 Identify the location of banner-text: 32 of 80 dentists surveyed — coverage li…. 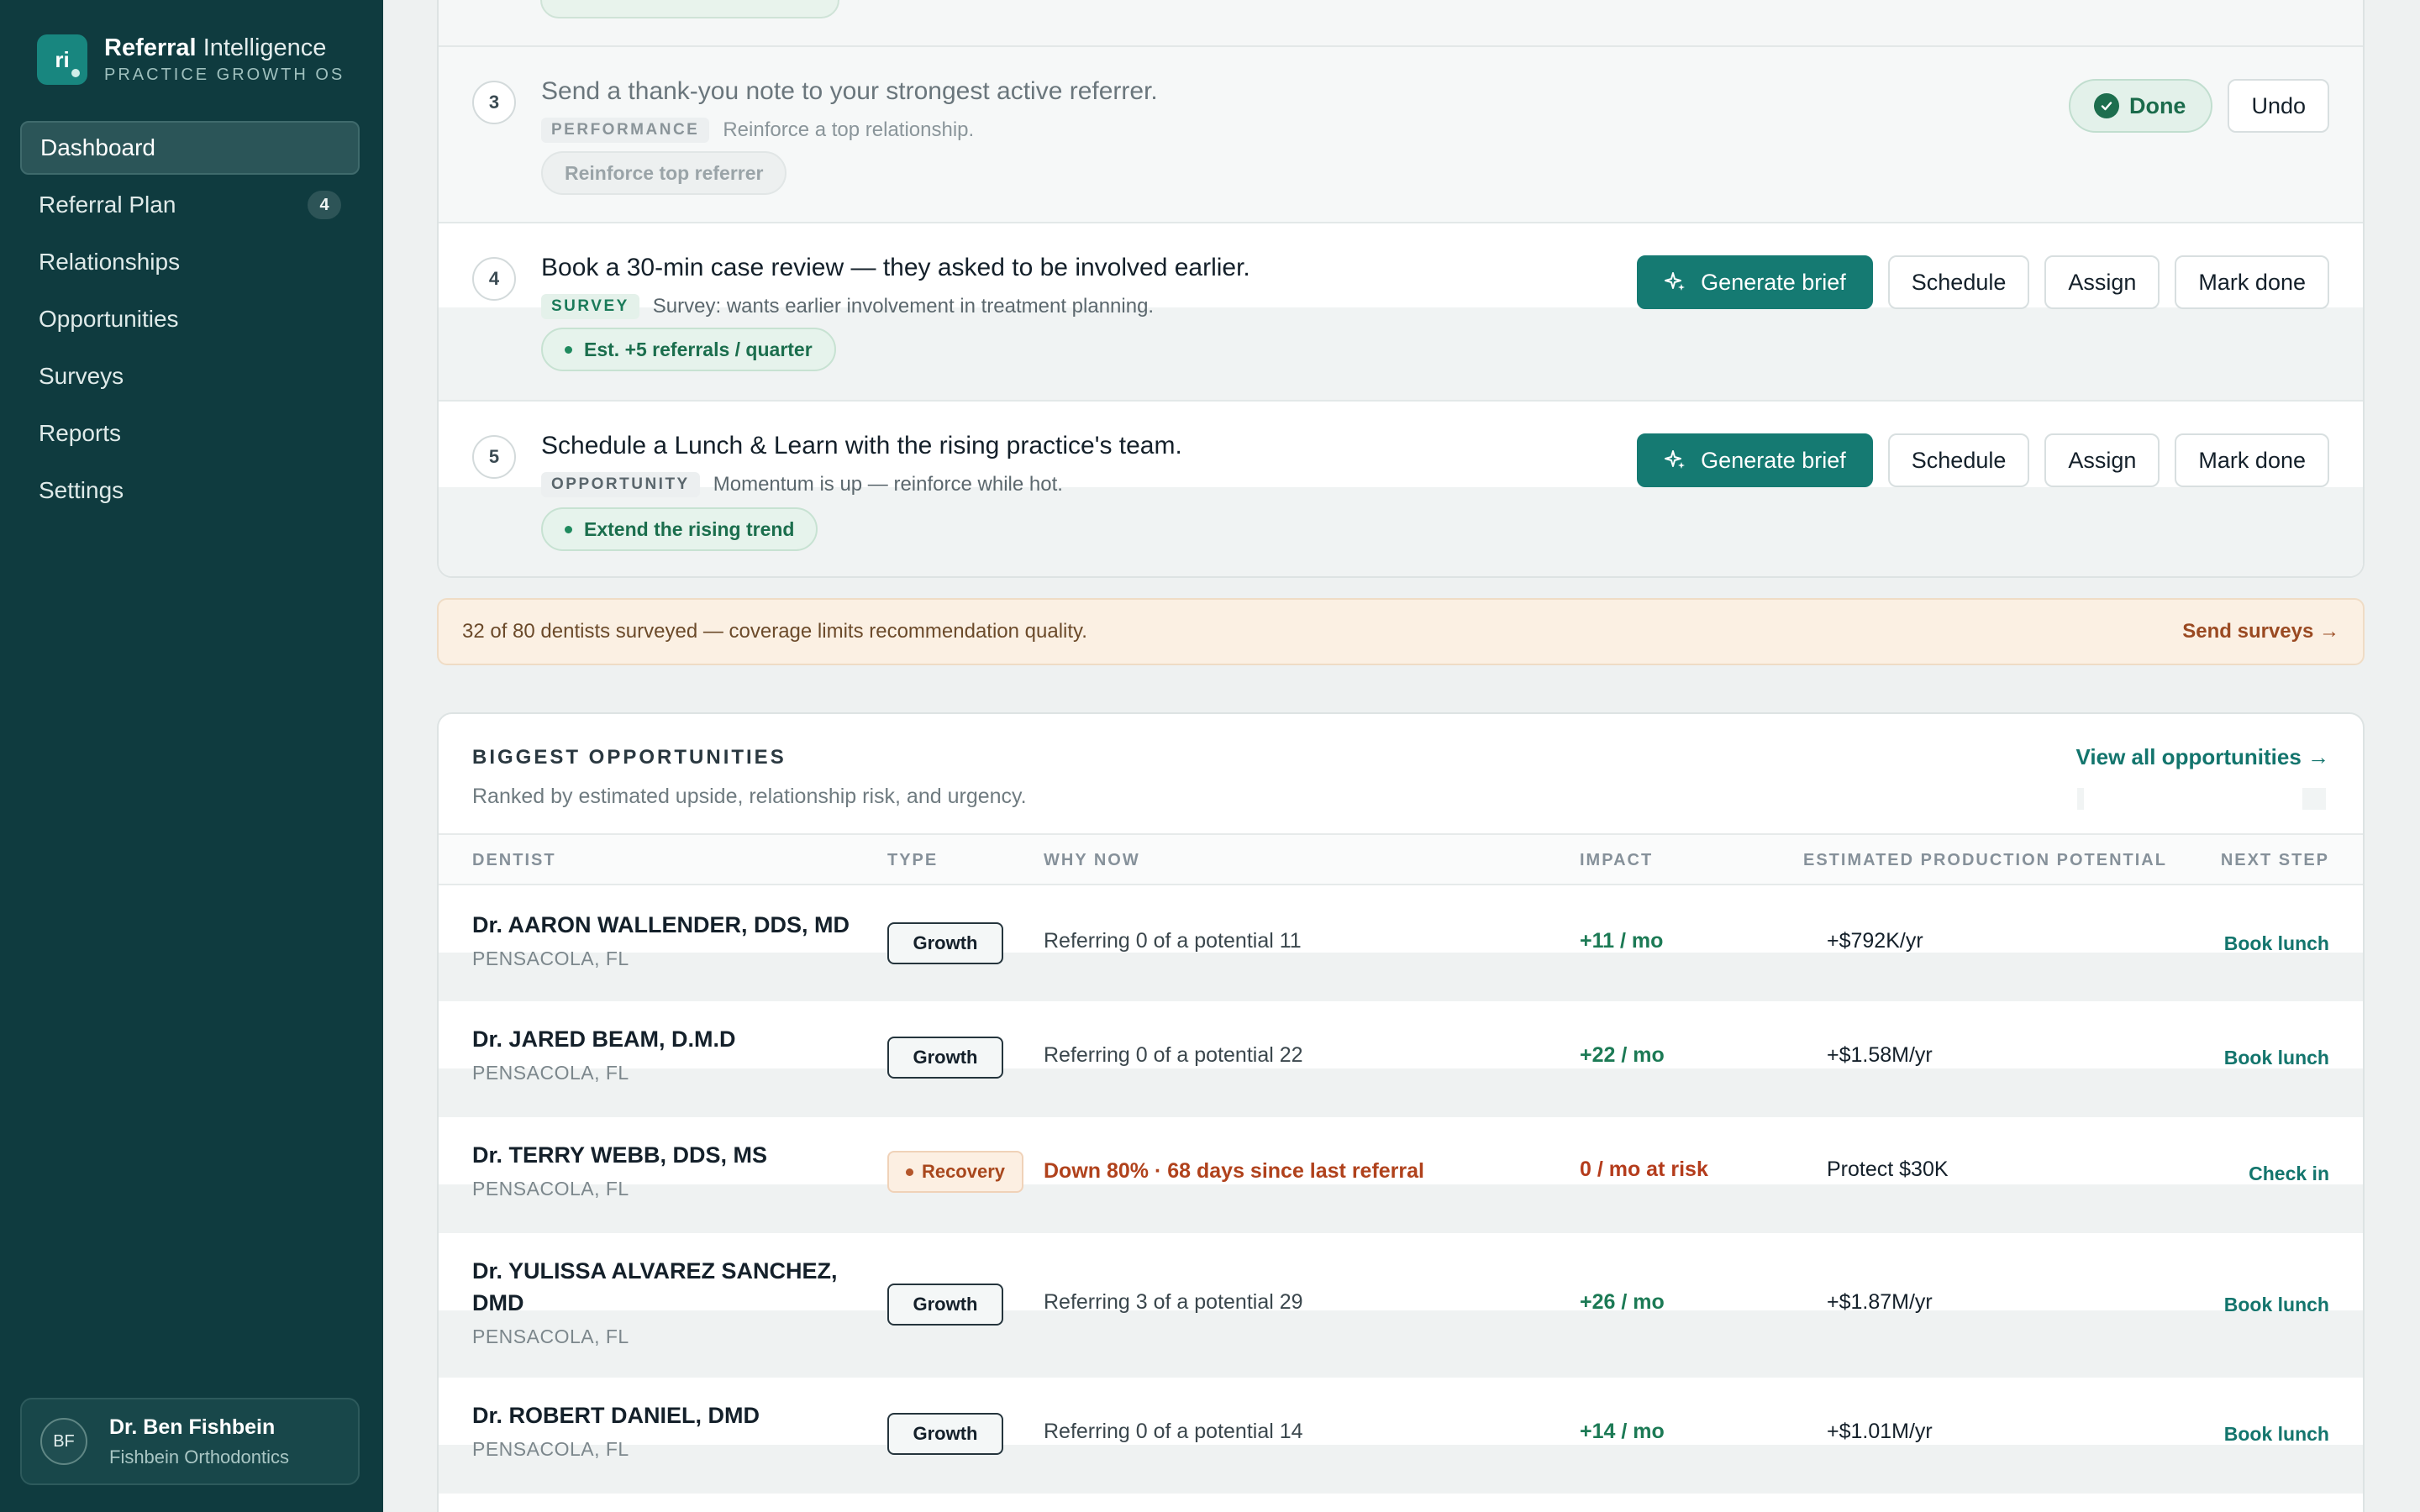
(774, 631).